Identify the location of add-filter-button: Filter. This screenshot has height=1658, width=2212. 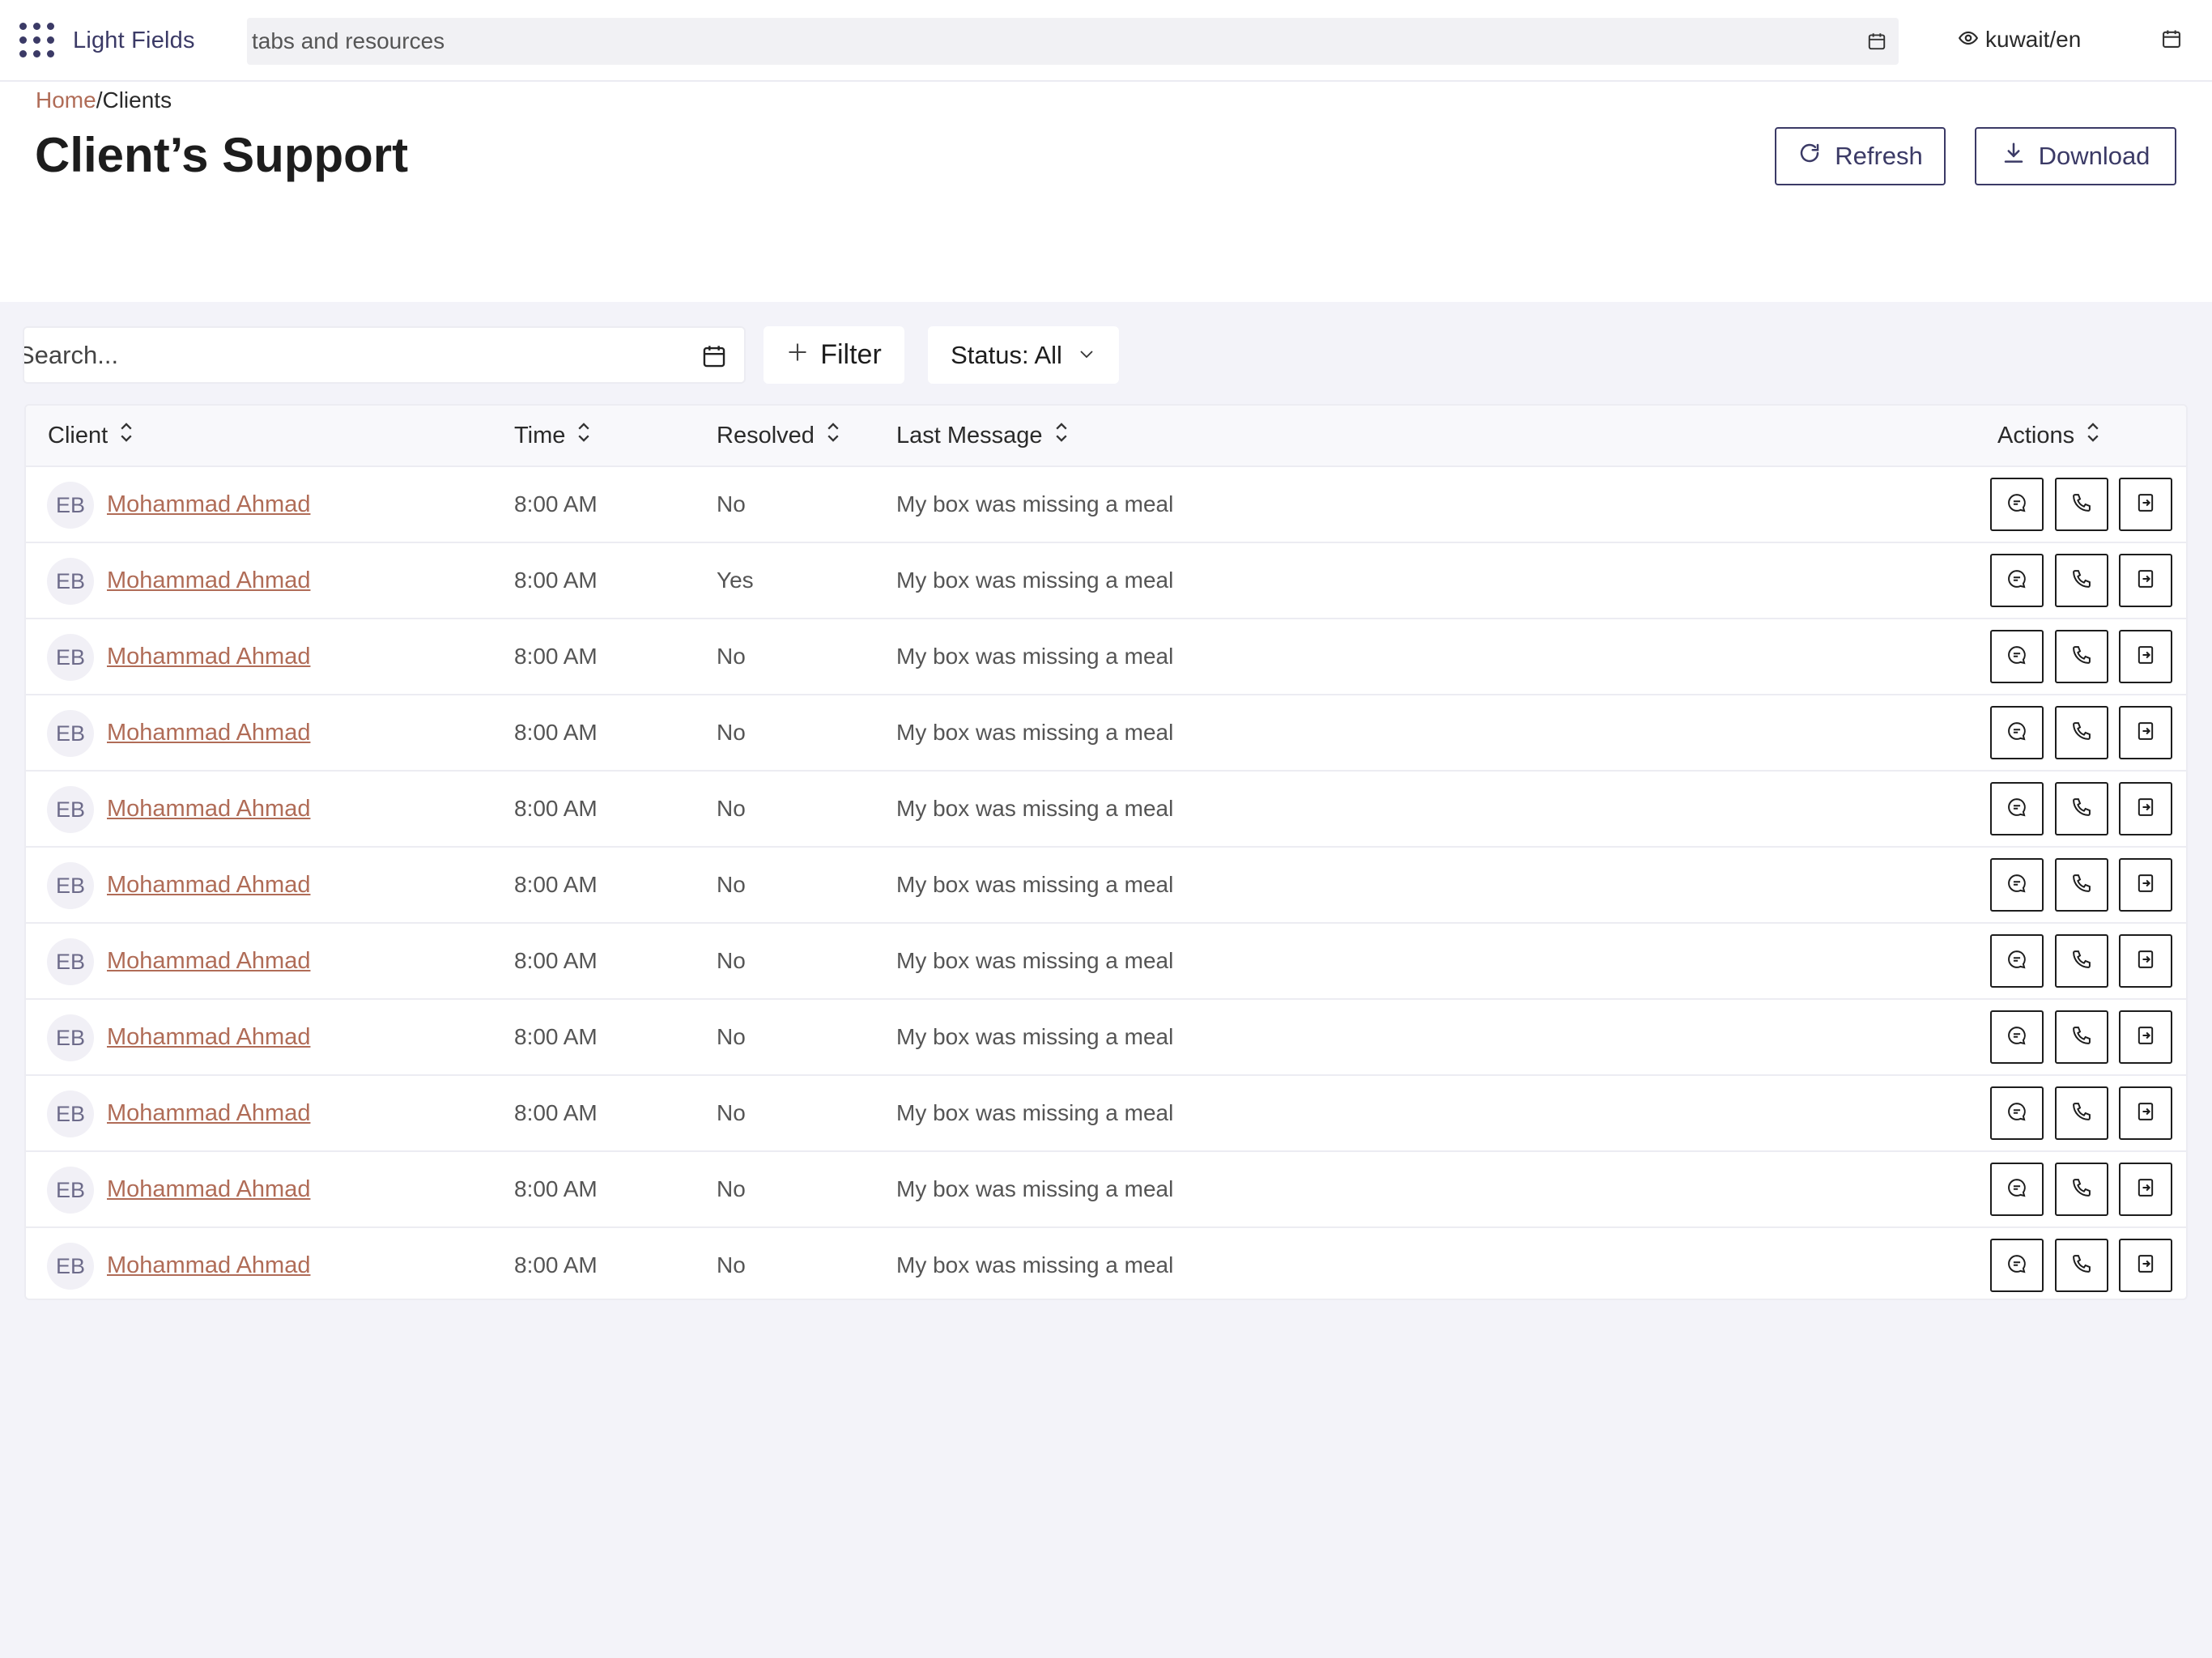
(834, 355).